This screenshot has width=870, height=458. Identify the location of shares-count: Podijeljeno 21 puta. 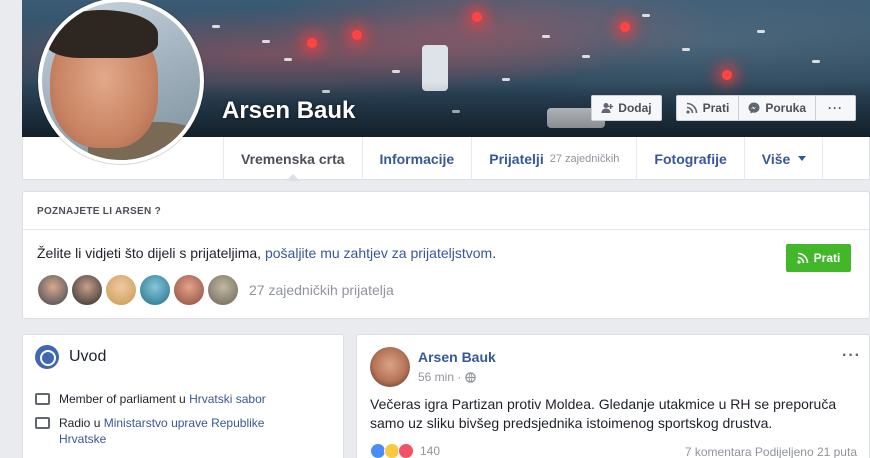
(806, 451).